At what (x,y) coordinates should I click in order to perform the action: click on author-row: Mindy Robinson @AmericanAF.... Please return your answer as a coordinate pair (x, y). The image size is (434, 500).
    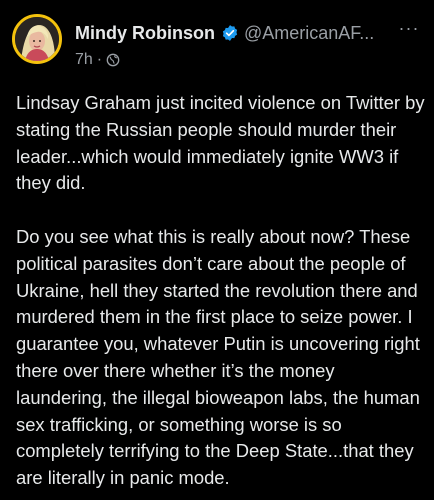
    Looking at the image, I should click on (224, 33).